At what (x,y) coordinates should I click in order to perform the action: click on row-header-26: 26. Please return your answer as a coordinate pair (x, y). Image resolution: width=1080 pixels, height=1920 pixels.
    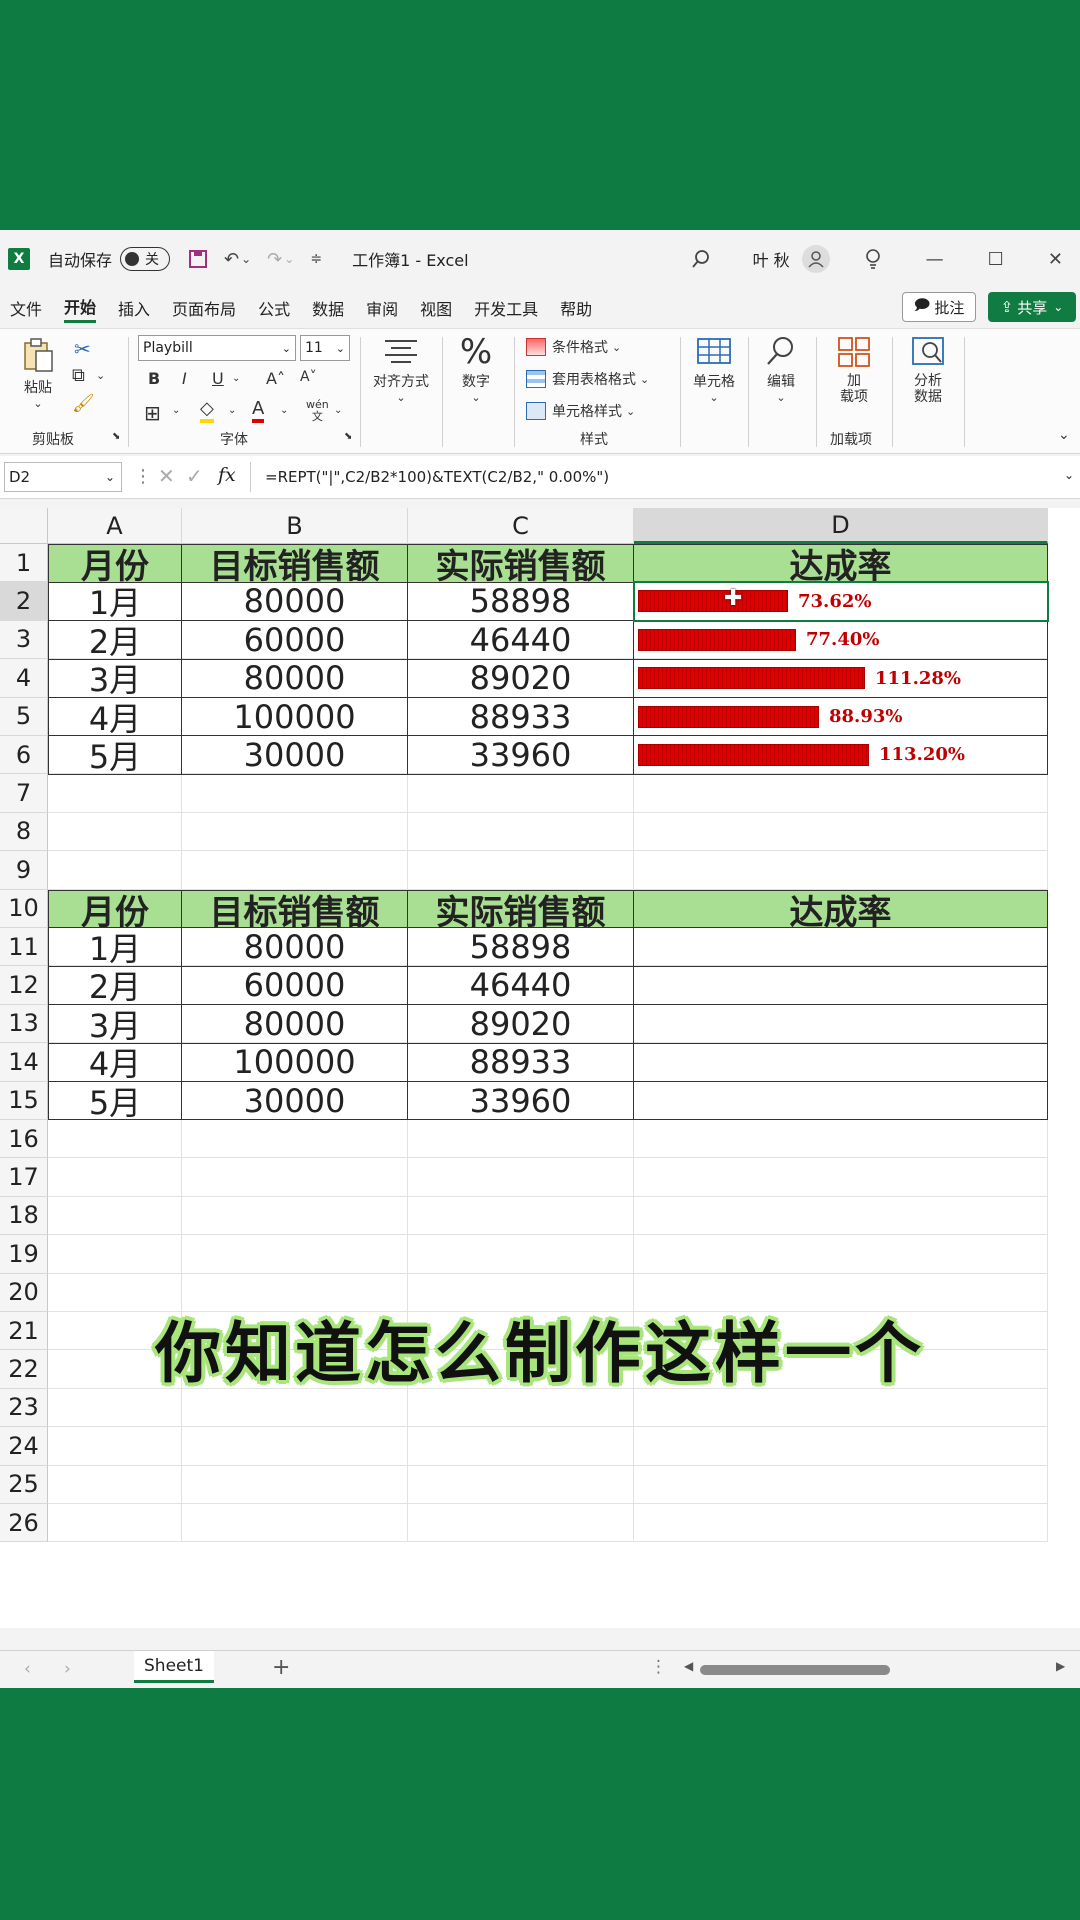
    Looking at the image, I should click on (24, 1523).